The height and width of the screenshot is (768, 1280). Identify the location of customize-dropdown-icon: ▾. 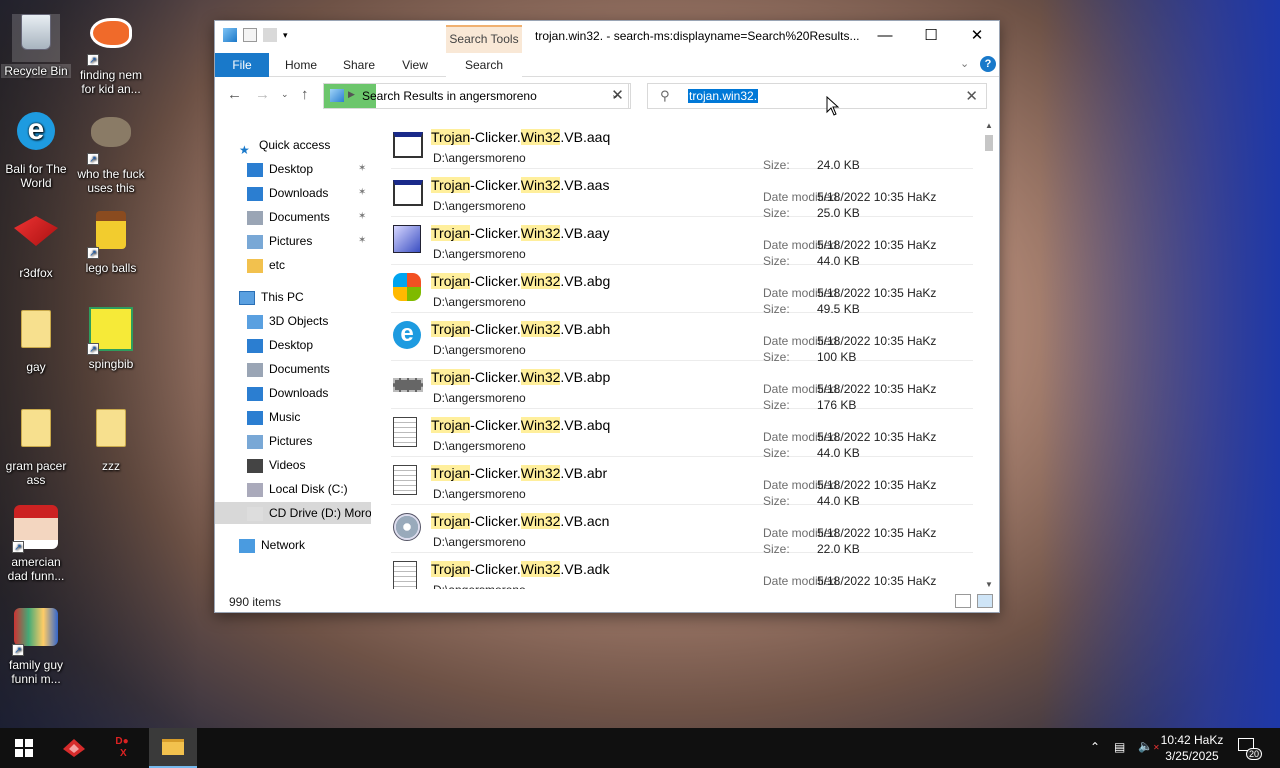
(290, 35).